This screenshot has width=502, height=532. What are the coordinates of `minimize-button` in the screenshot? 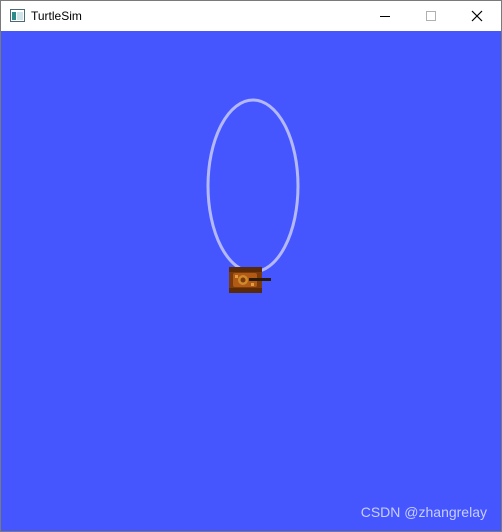 It's located at (385, 16).